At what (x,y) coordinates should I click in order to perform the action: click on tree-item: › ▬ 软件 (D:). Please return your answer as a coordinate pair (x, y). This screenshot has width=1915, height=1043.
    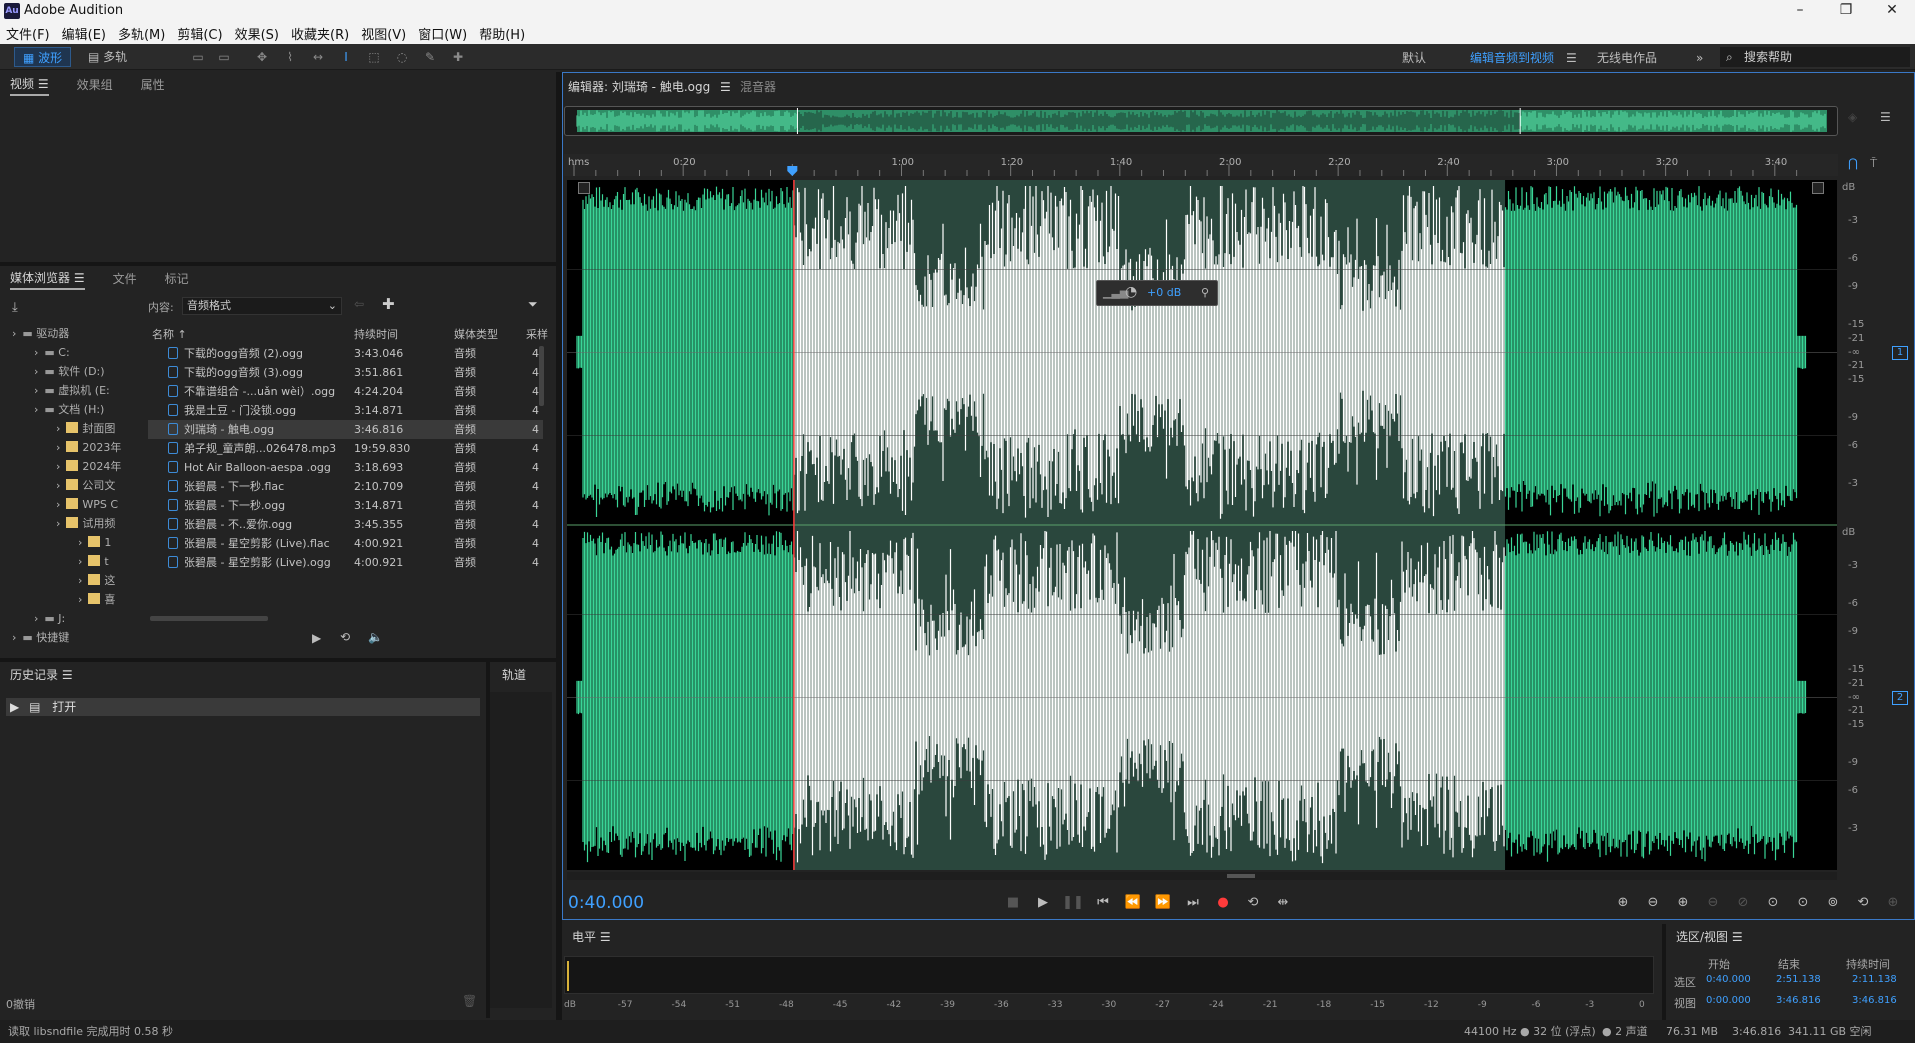
    Looking at the image, I should click on (72, 371).